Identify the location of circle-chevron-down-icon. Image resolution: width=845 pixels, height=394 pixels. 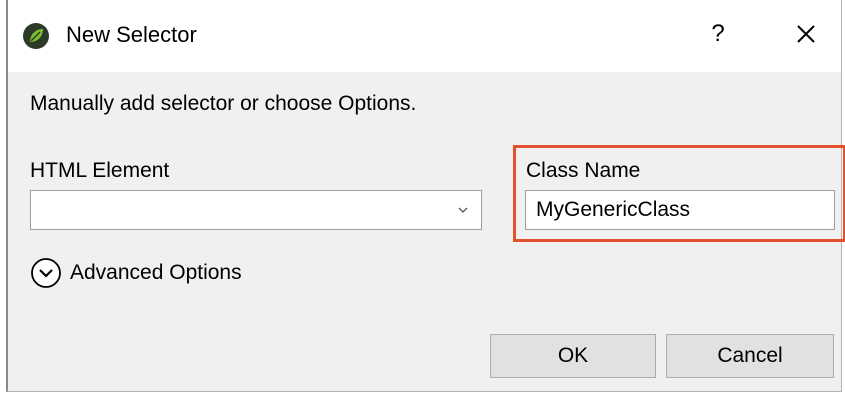
(46, 273).